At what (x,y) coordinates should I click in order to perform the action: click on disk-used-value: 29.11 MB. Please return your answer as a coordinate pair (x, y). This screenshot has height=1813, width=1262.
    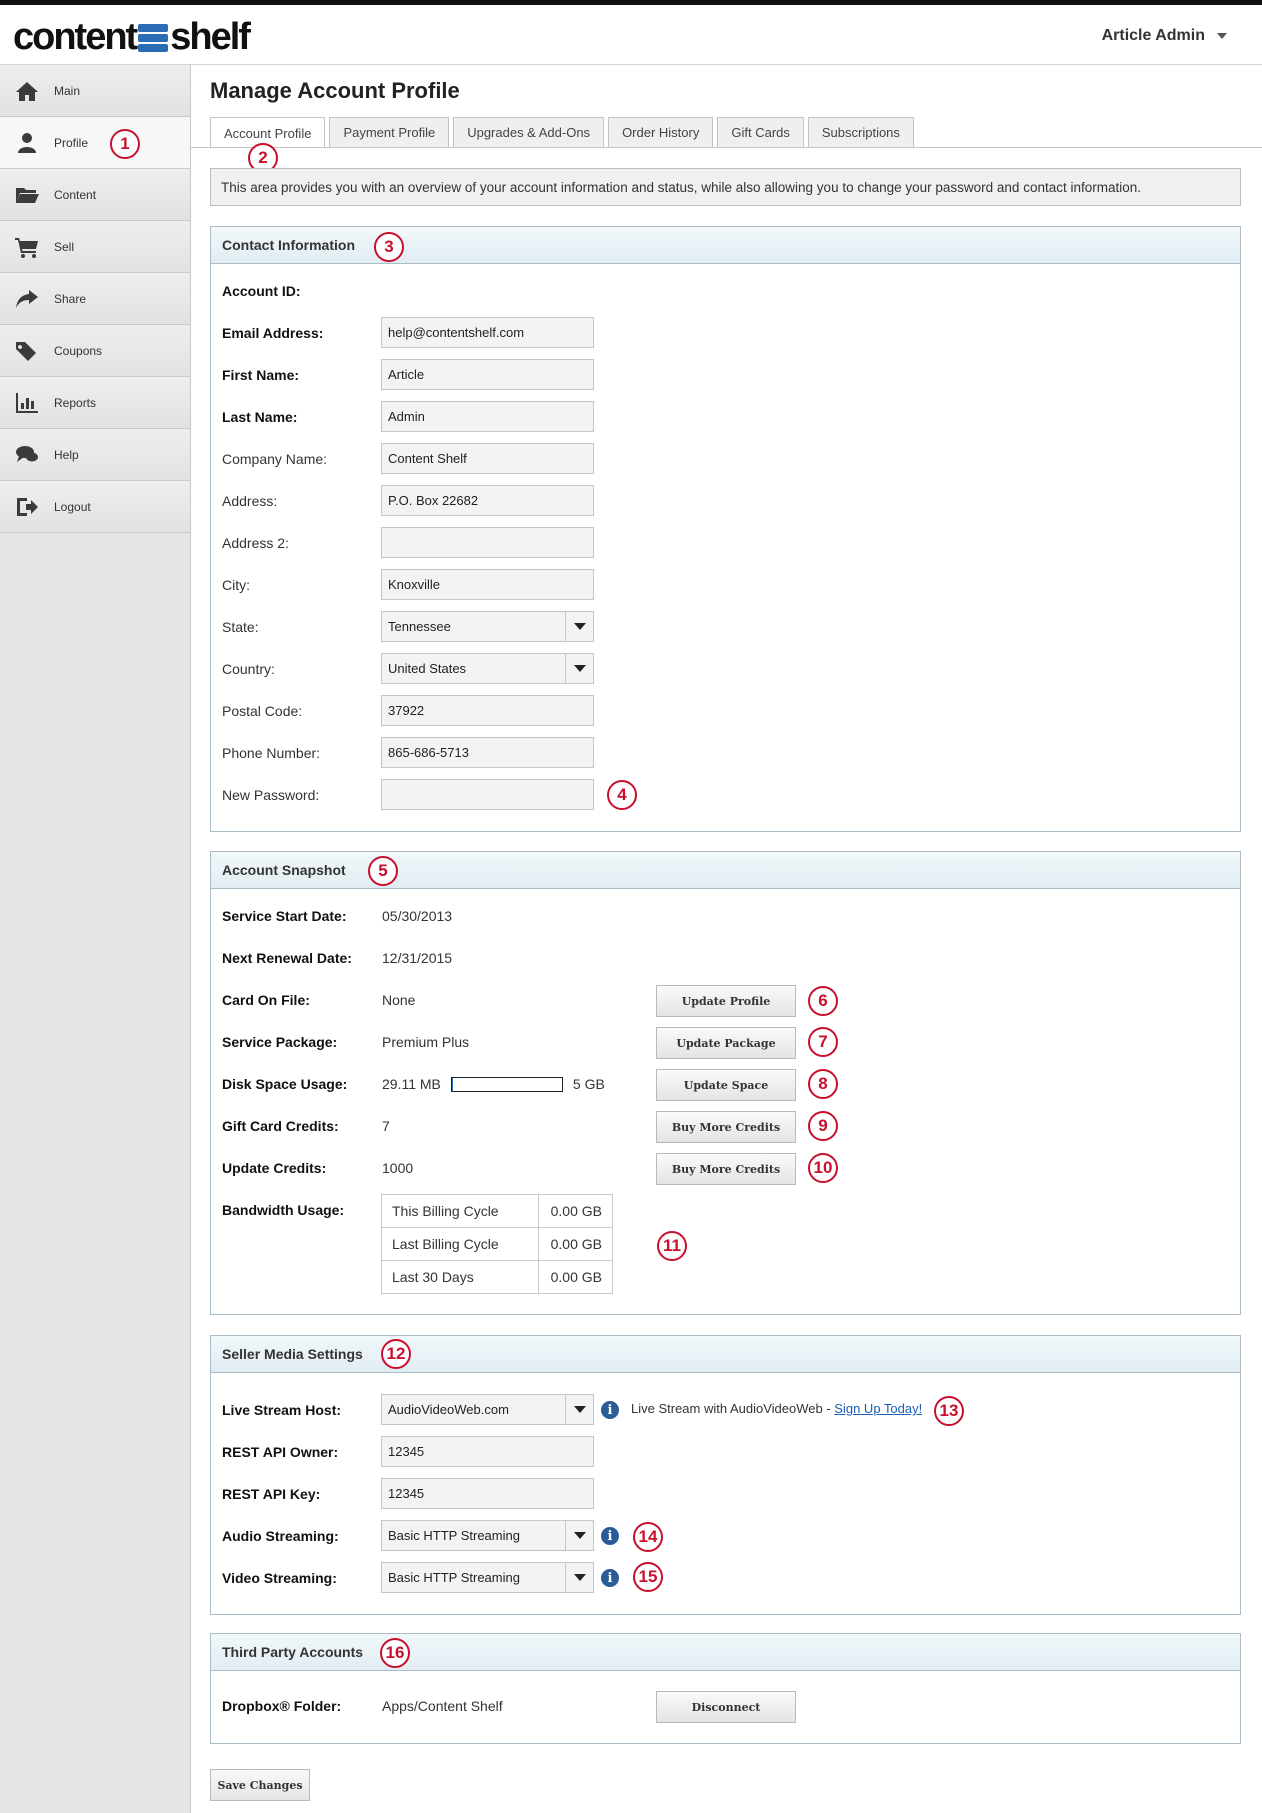
    Looking at the image, I should click on (411, 1084).